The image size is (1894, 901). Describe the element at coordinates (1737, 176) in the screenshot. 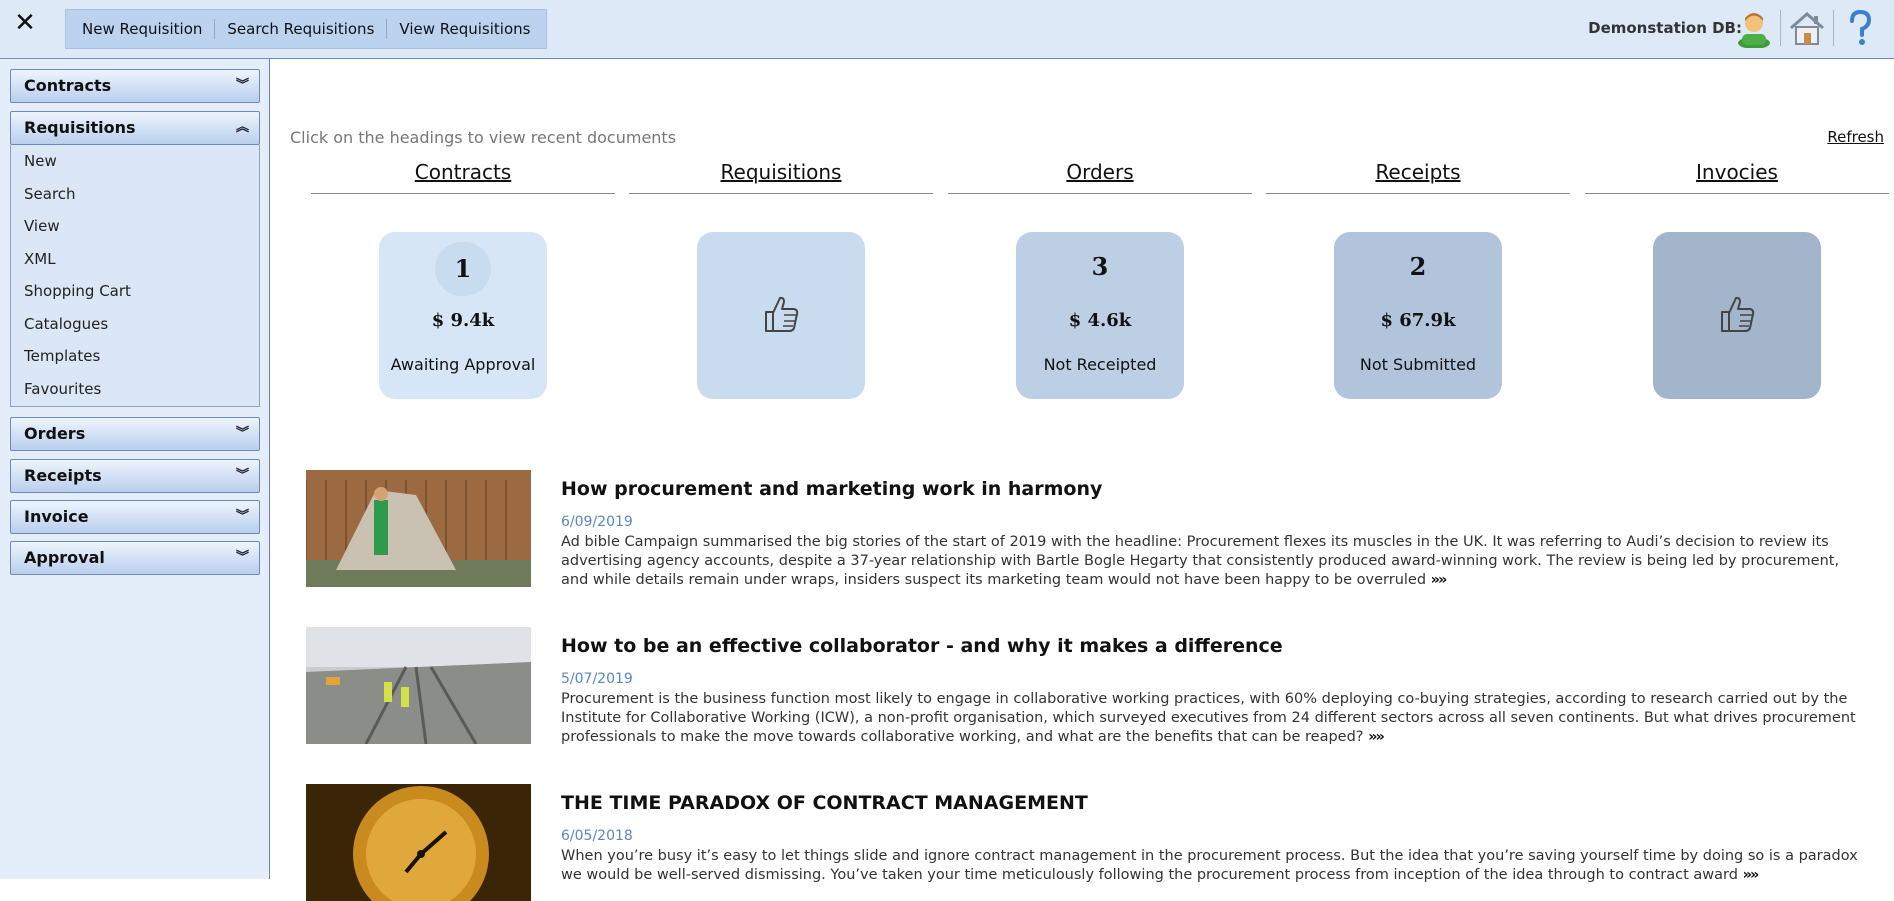

I see `heading-invoices: Invocies` at that location.